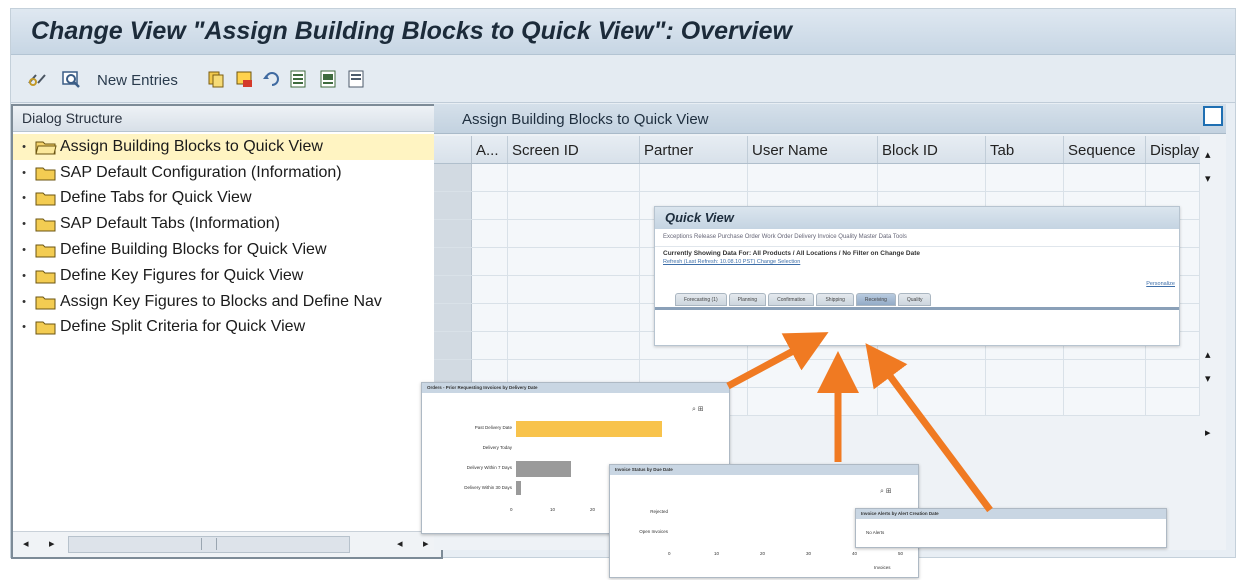 The width and height of the screenshot is (1236, 580). What do you see at coordinates (1011, 514) in the screenshot?
I see `alerts-title: Invoice Alerts by Alert Creation Date` at bounding box center [1011, 514].